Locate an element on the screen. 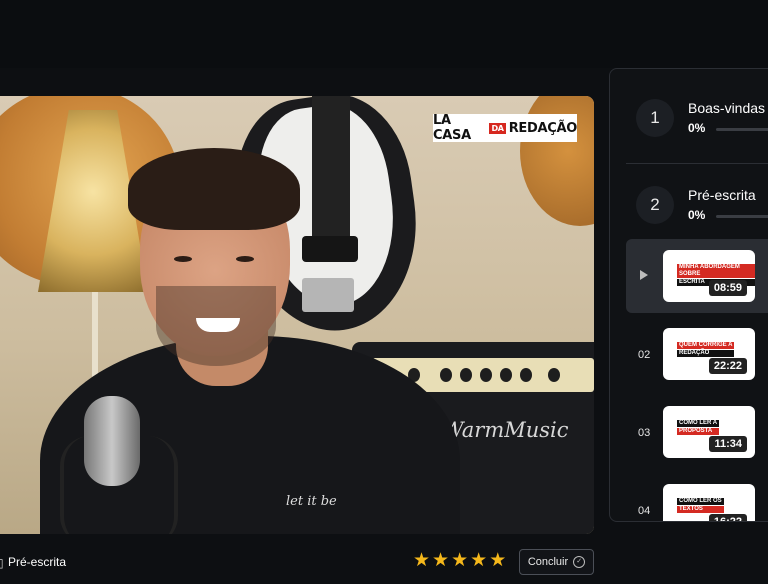 This screenshot has height=584, width=768. lesson-thumbnail: COMO LER A PROPOSTA 11:34 is located at coordinates (709, 432).